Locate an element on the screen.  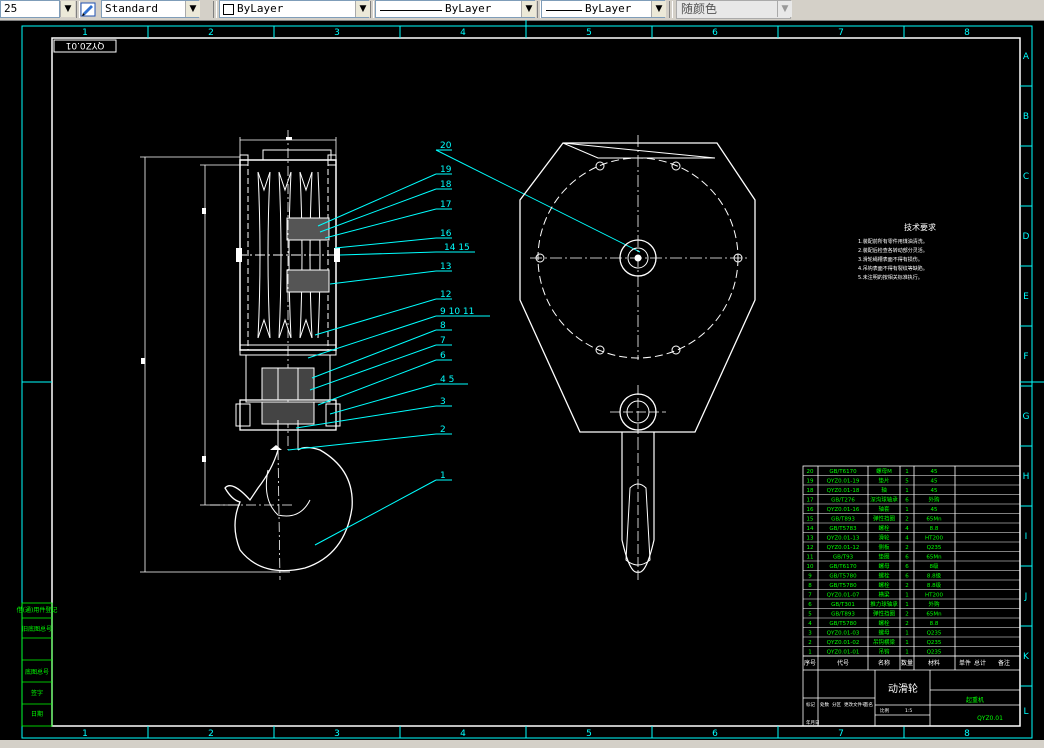
table-cell: GB/T6170 is located at coordinates (843, 472).